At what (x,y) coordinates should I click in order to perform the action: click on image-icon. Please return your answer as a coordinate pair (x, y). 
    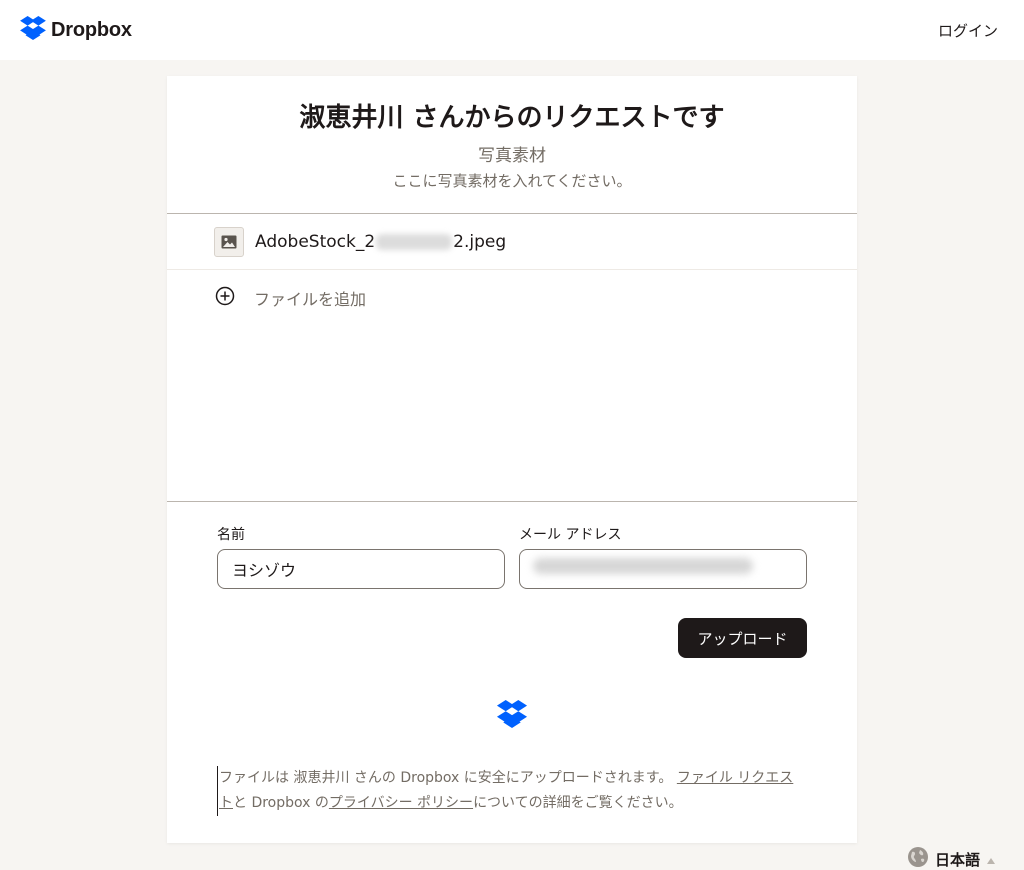
    Looking at the image, I should click on (229, 241).